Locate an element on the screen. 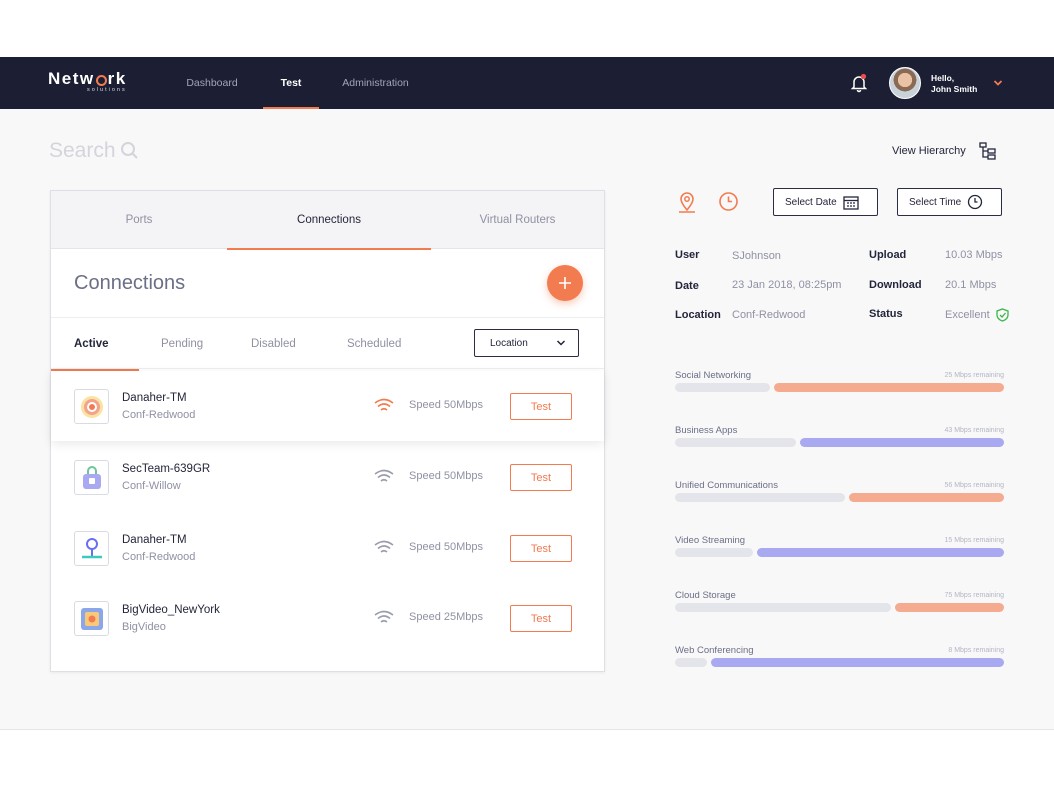  bandwidth-remaining: 43 Mbps remaining is located at coordinates (974, 430).